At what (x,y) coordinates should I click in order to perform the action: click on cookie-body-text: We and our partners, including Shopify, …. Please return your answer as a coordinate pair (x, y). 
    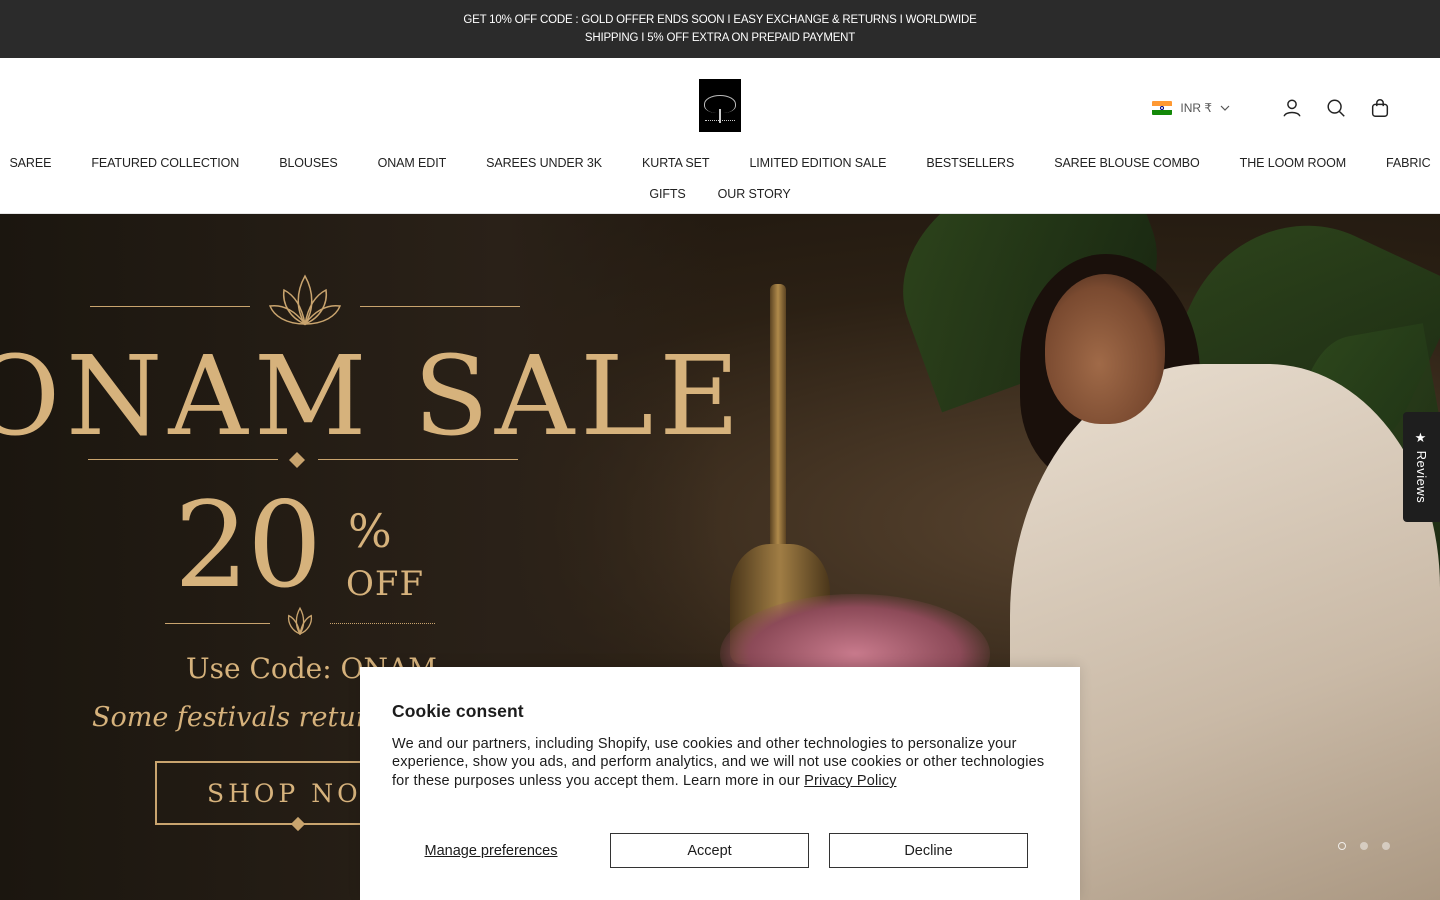
    Looking at the image, I should click on (718, 762).